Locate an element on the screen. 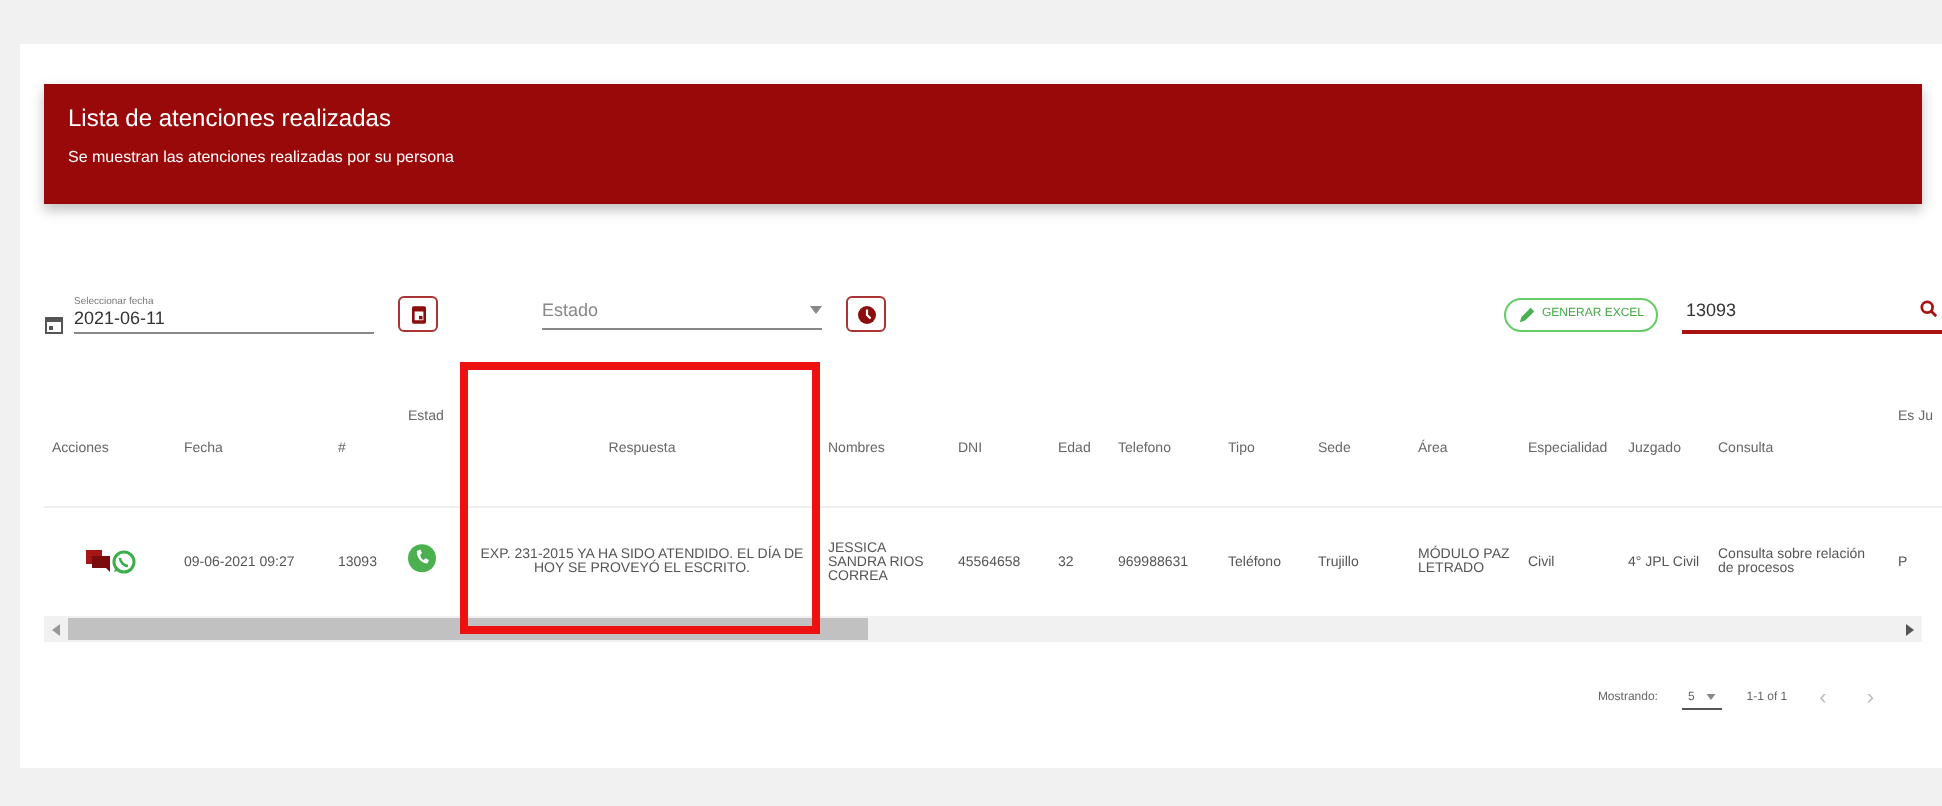 The height and width of the screenshot is (806, 1942). calendar-button is located at coordinates (418, 314).